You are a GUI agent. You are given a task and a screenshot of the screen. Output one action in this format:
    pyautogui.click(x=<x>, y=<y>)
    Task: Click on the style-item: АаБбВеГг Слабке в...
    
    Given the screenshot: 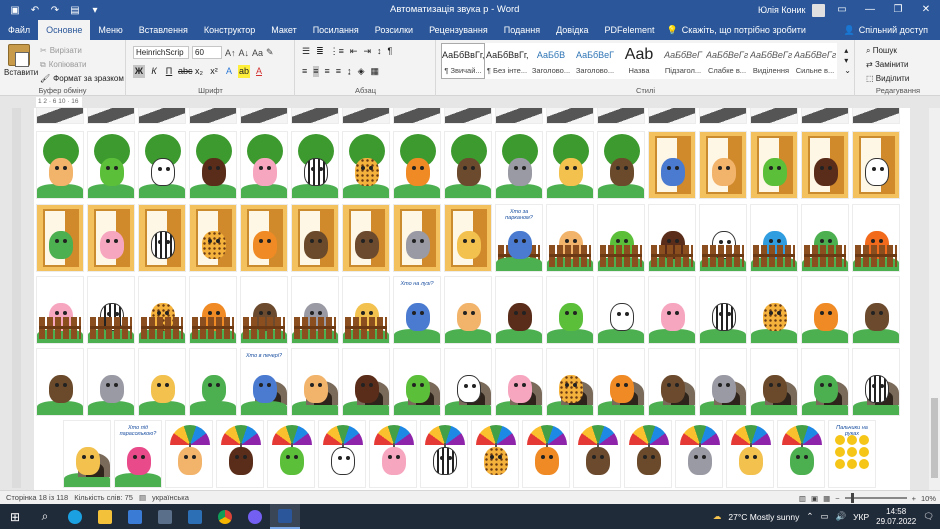 What is the action you would take?
    pyautogui.click(x=727, y=61)
    